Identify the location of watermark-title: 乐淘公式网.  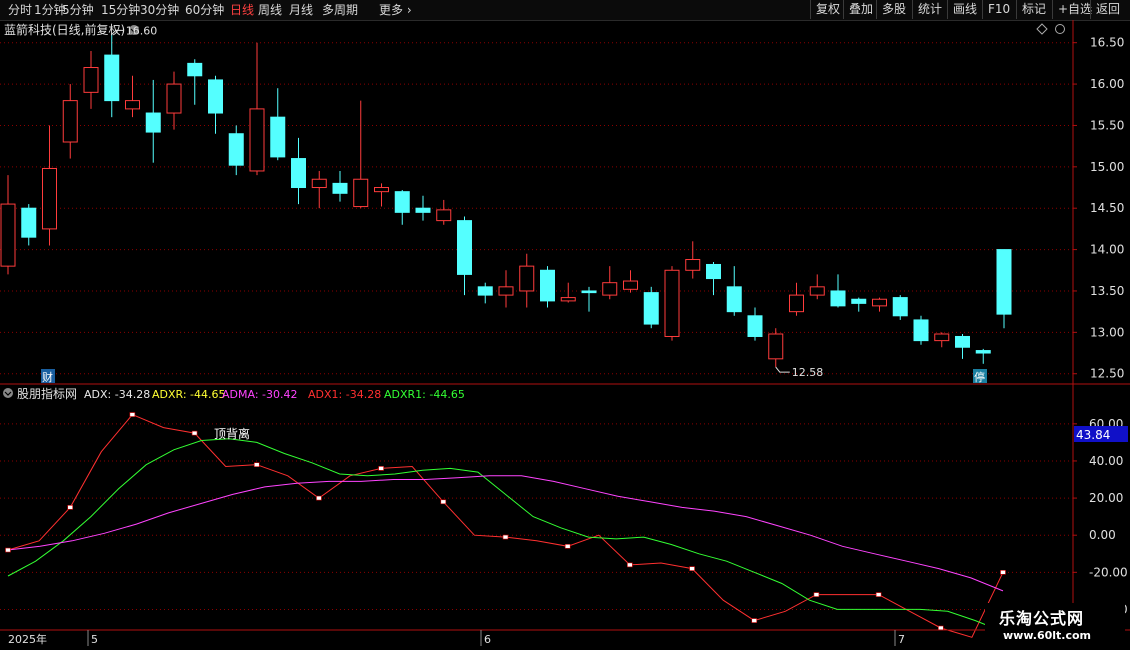
(1042, 618).